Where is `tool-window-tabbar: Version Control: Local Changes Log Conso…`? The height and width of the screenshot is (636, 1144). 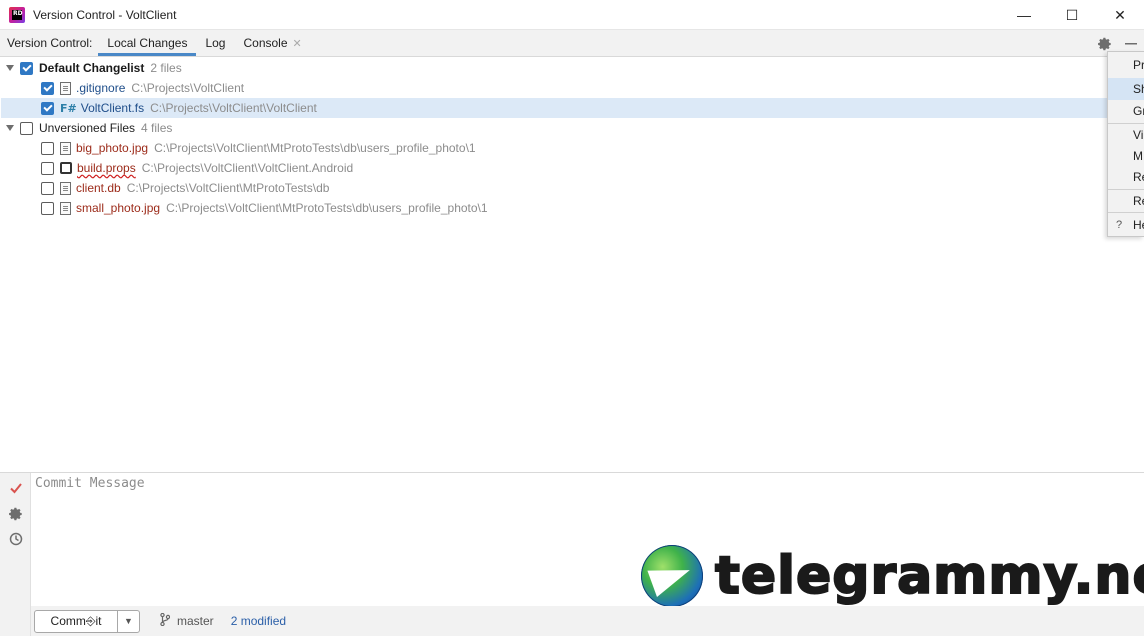
tool-window-tabbar: Version Control: Local Changes Log Conso… is located at coordinates (572, 43).